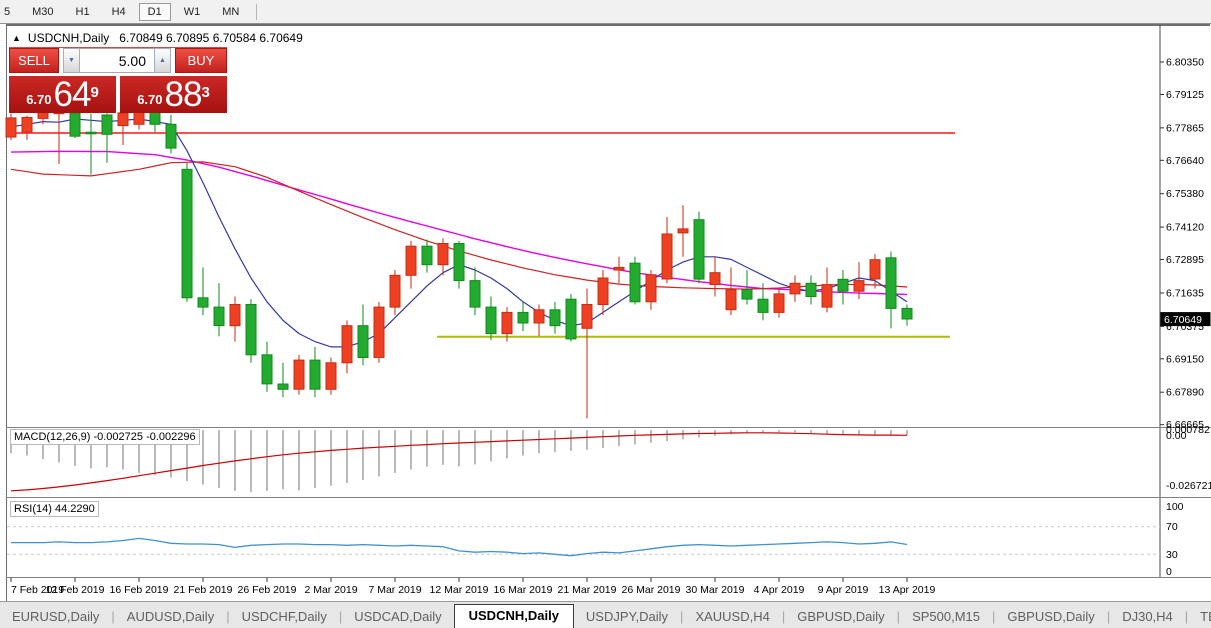 This screenshot has width=1211, height=628. Describe the element at coordinates (397, 617) in the screenshot. I see `symbol-tab-usdcad-daily: USDCAD,Daily` at that location.